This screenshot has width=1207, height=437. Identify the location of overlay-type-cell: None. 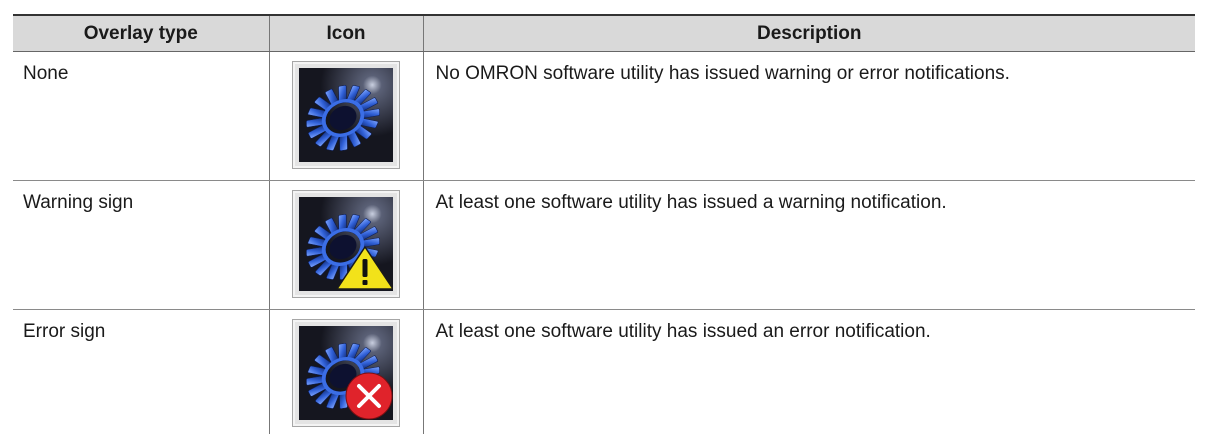
(141, 116).